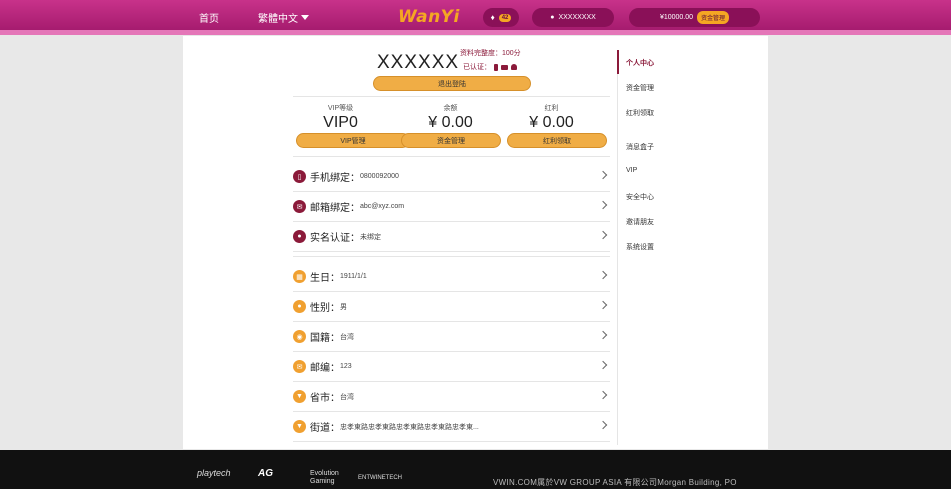 This screenshot has width=951, height=489. What do you see at coordinates (340, 122) in the screenshot?
I see `stat-value: VIP0` at bounding box center [340, 122].